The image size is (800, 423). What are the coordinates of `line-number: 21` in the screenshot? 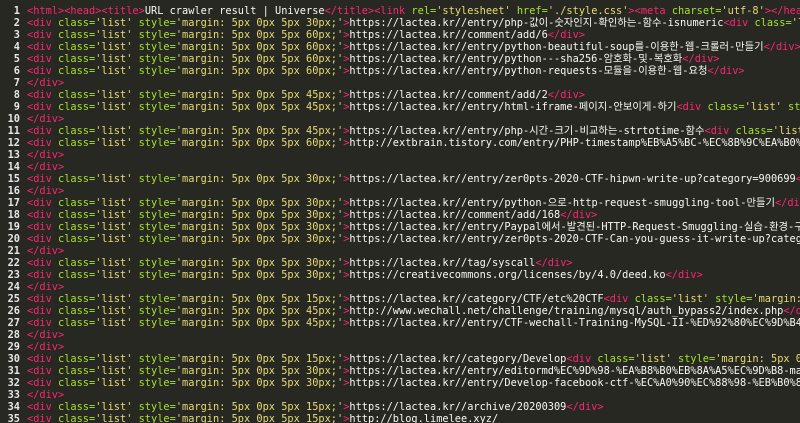 It's located at (13, 251).